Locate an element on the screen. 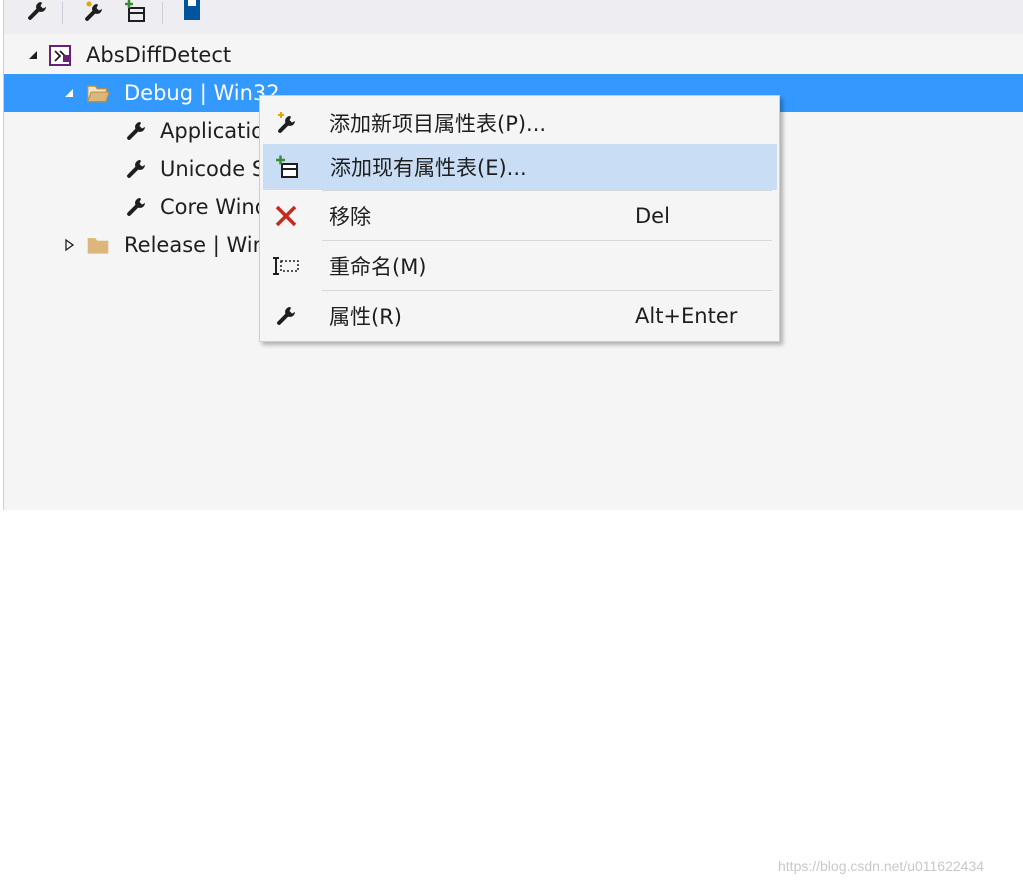 This screenshot has width=1023, height=889. menu-item-properties: 属性(R) Alt+Enter is located at coordinates (519, 316).